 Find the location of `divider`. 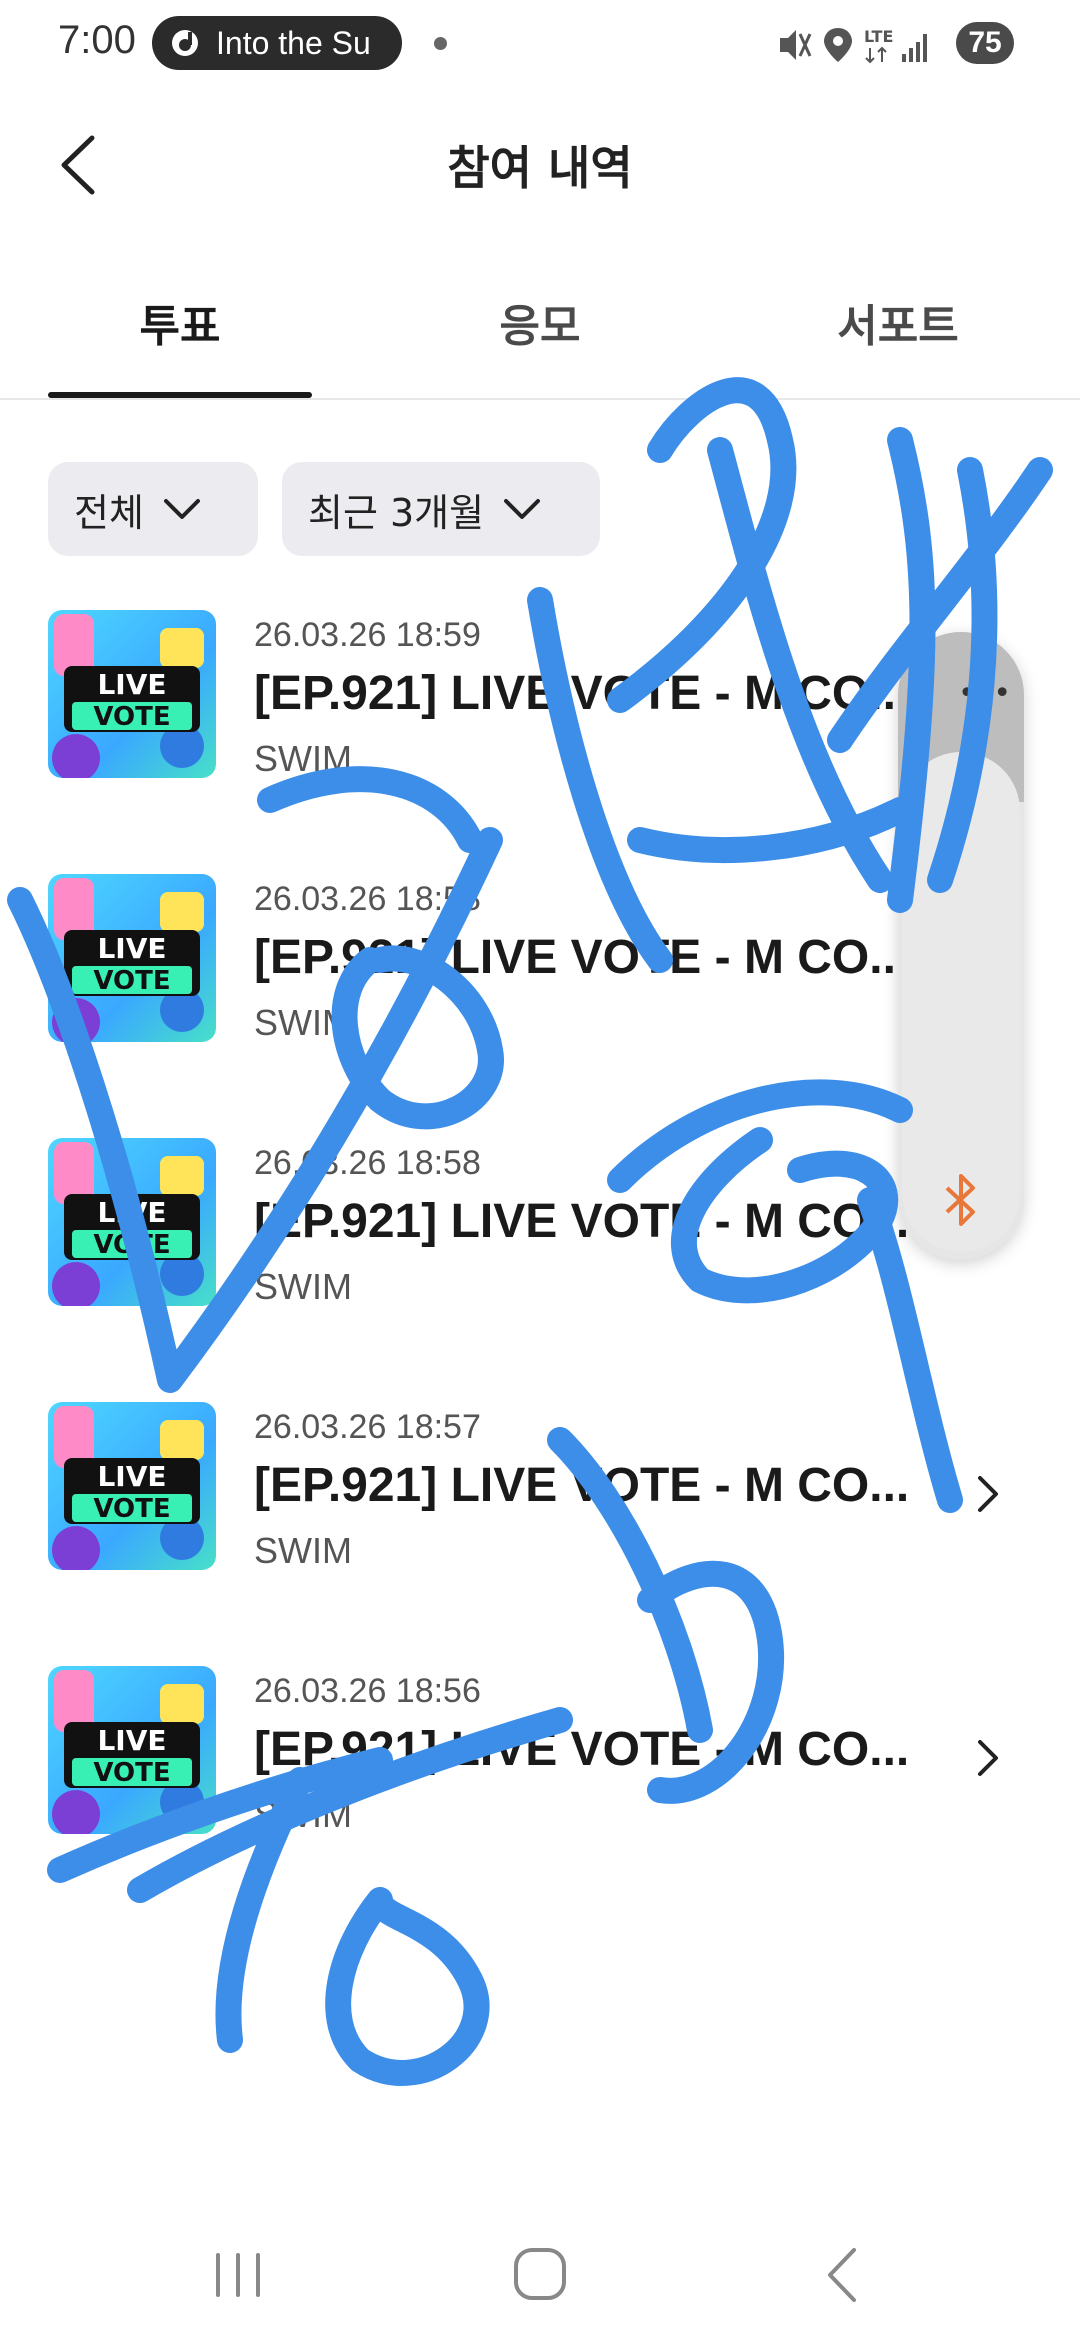

divider is located at coordinates (540, 399).